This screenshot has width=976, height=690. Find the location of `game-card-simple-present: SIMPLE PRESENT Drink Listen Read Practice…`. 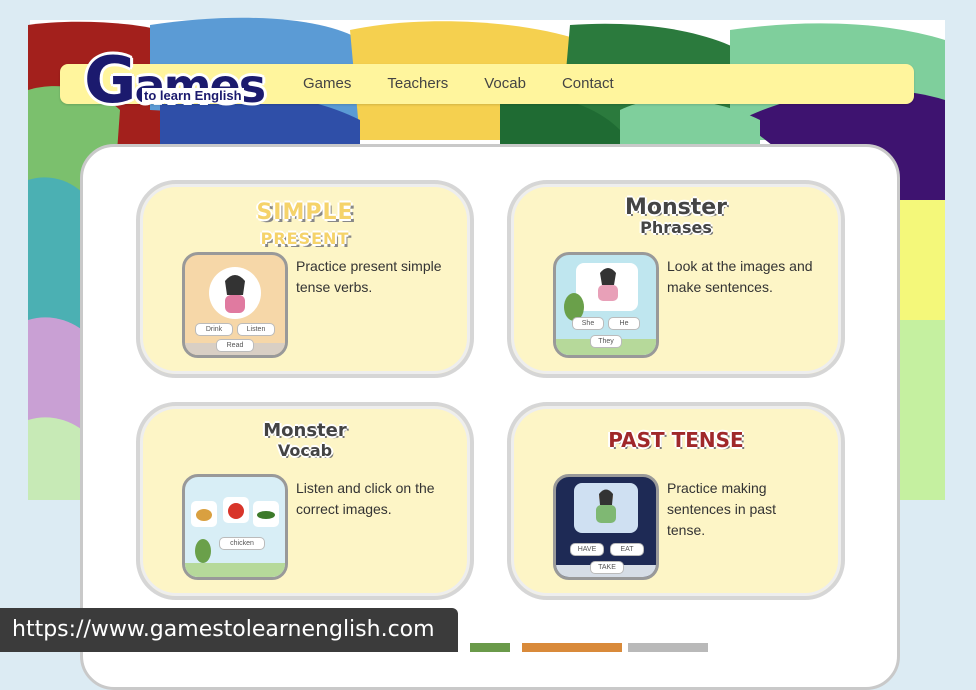

game-card-simple-present: SIMPLE PRESENT Drink Listen Read Practice… is located at coordinates (305, 279).